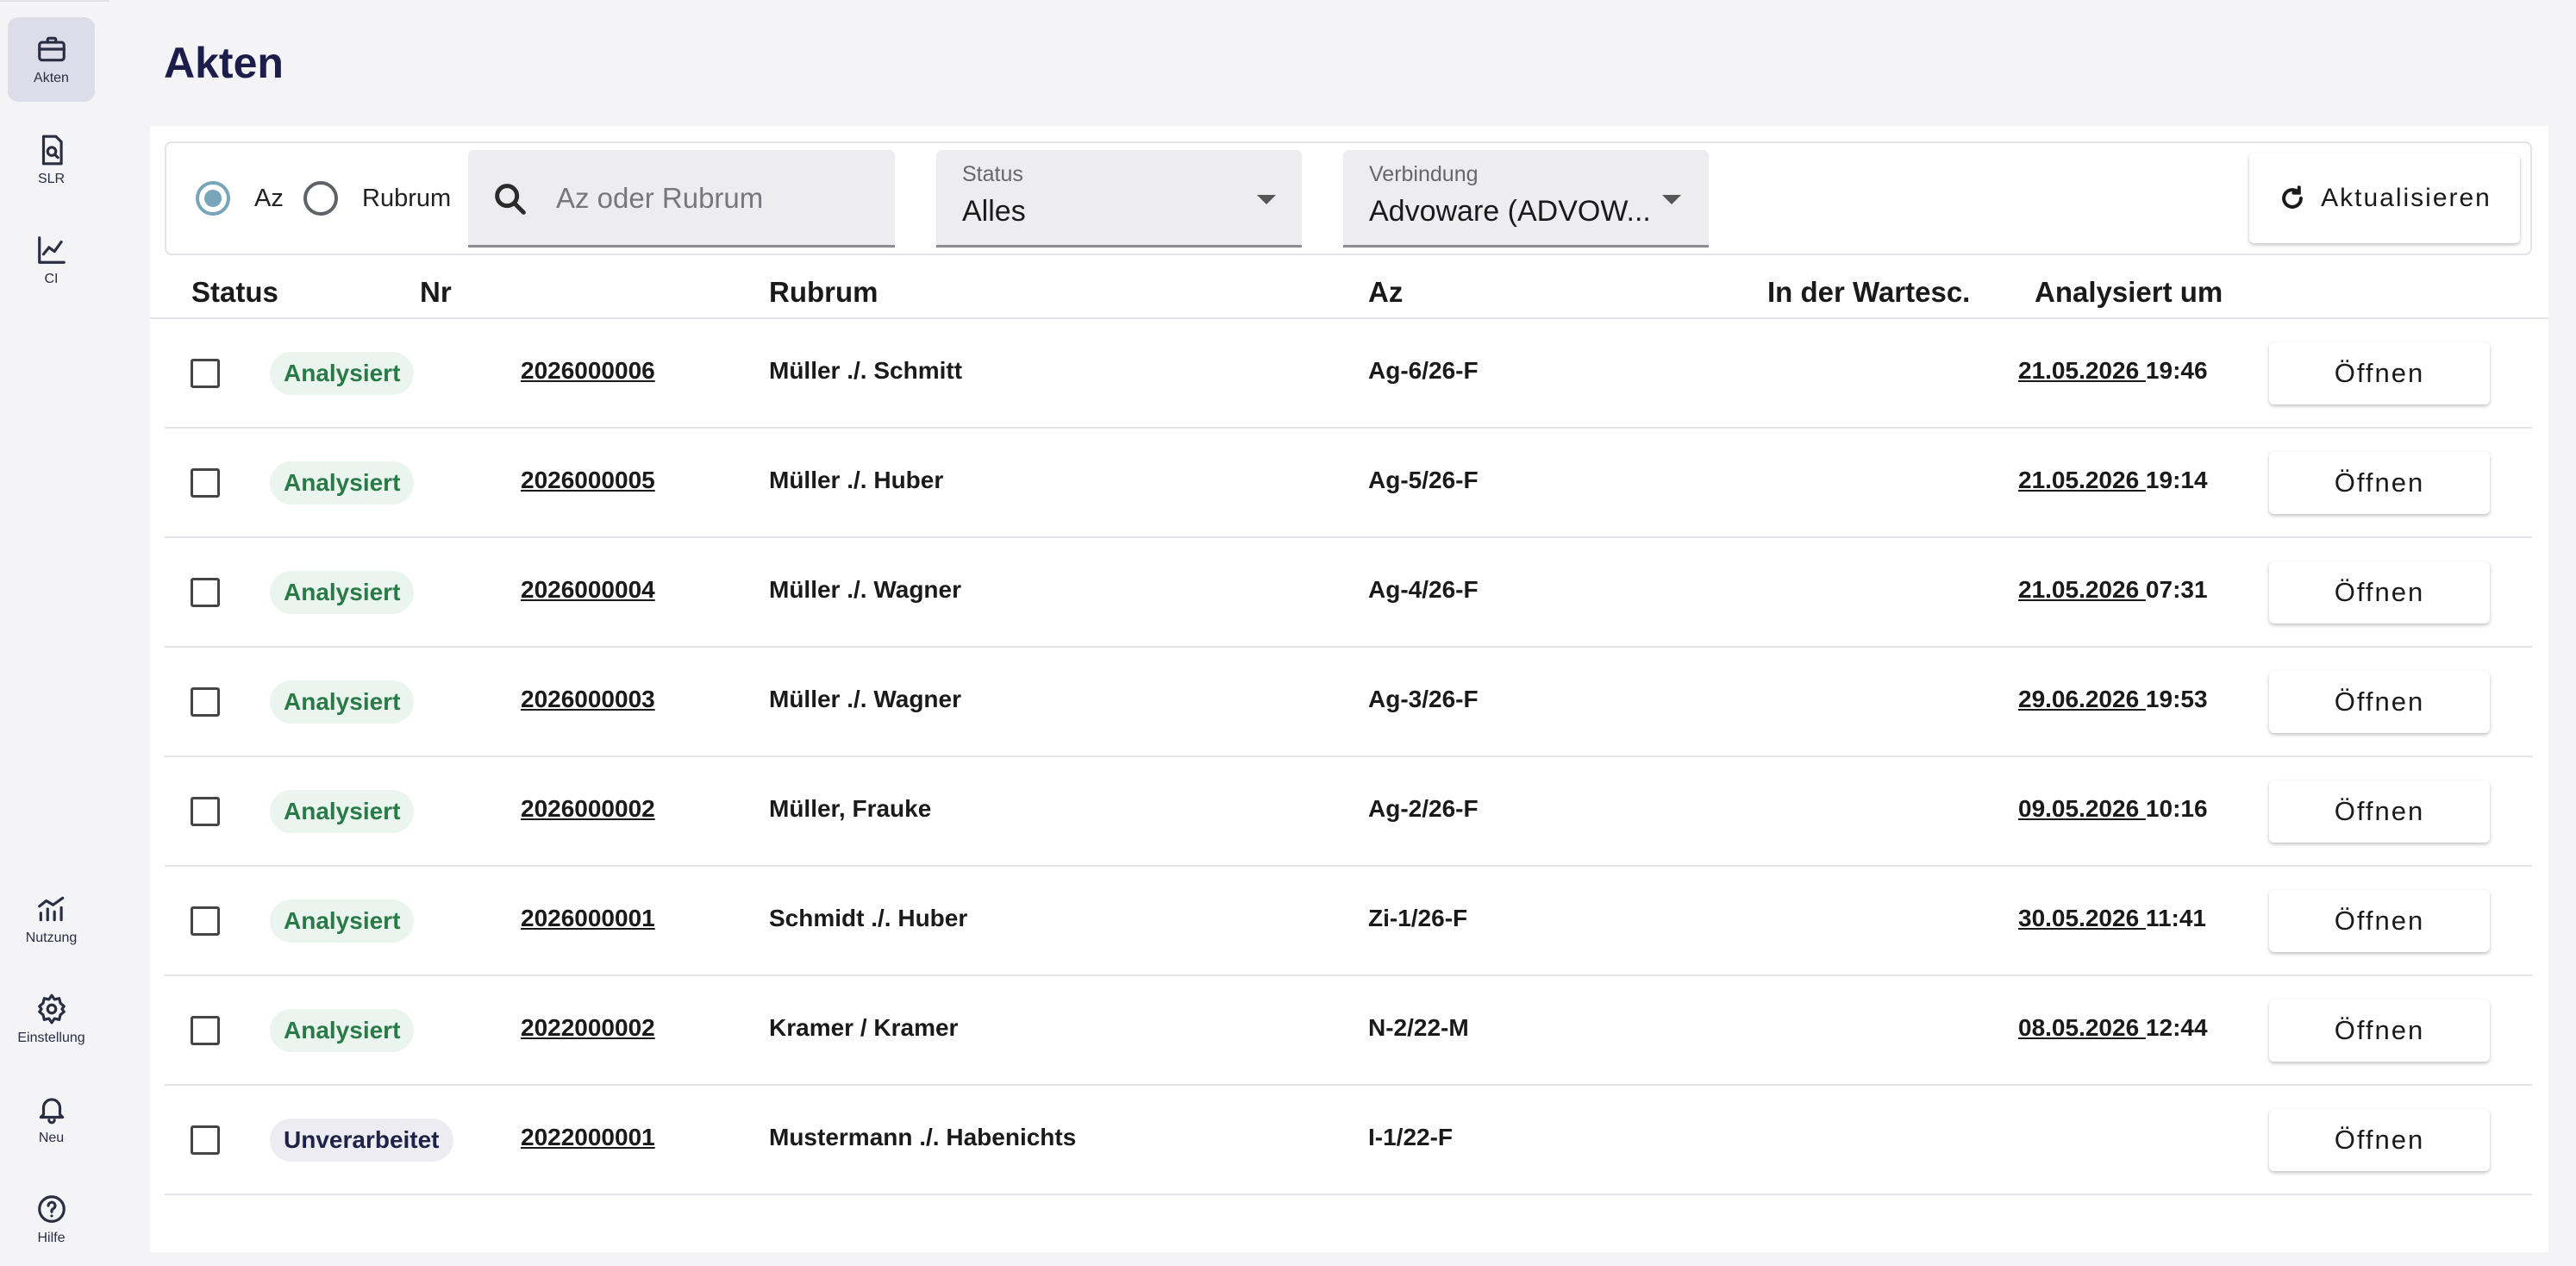 The height and width of the screenshot is (1266, 2576). Describe the element at coordinates (869, 918) in the screenshot. I see `row-rubrum: Schmidt ./. Huber` at that location.